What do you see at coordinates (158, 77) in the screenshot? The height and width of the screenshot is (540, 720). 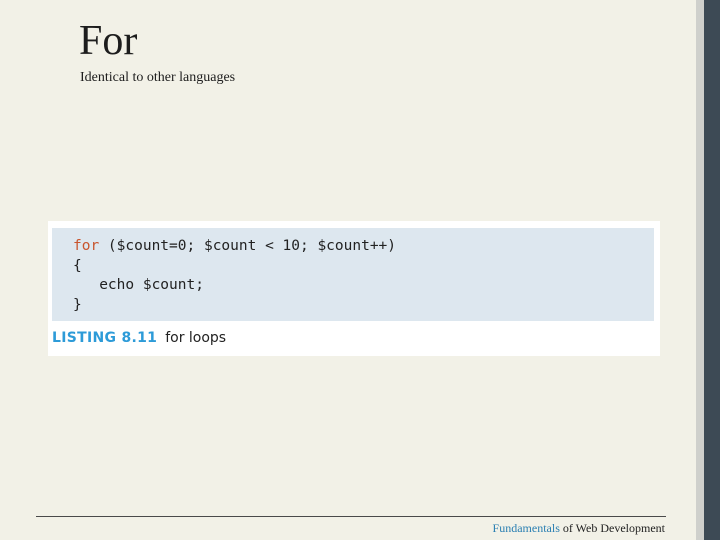 I see `slide-subtitle: Identical to other languages` at bounding box center [158, 77].